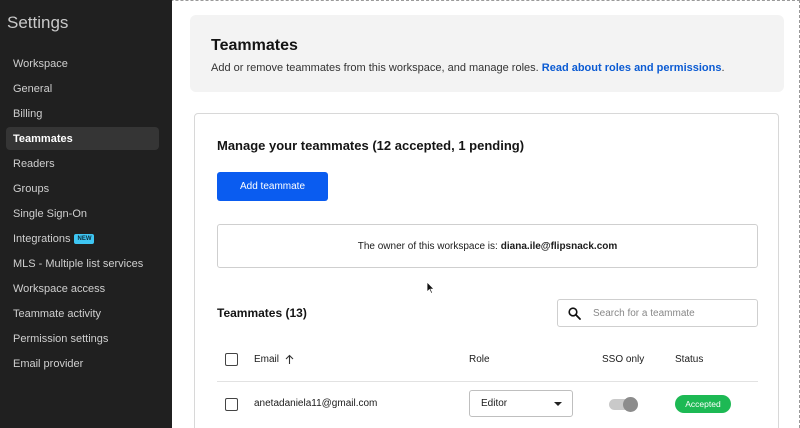  What do you see at coordinates (558, 403) in the screenshot?
I see `chevron-down-icon` at bounding box center [558, 403].